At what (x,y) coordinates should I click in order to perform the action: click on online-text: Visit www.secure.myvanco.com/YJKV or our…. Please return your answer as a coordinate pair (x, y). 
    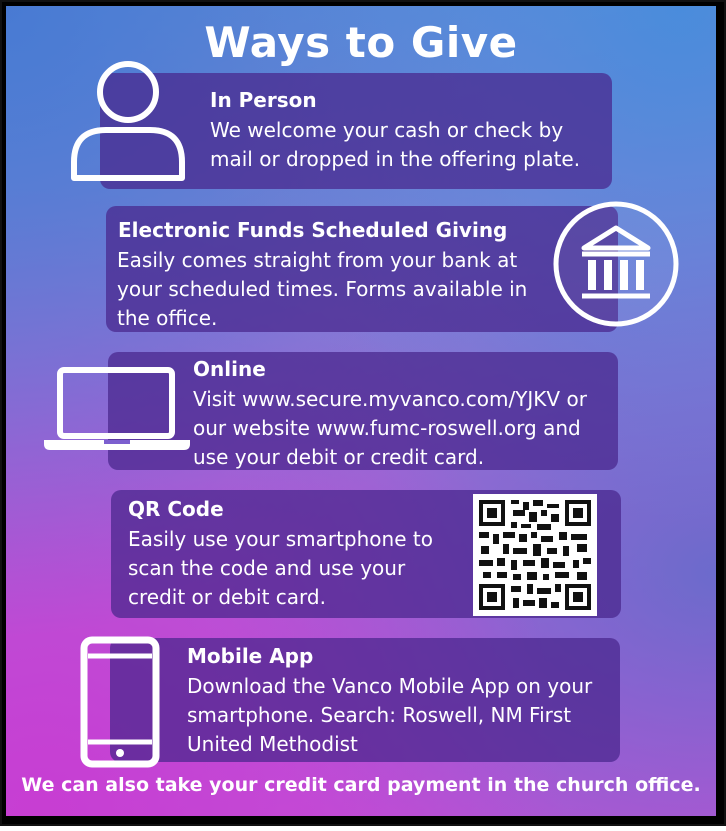
    Looking at the image, I should click on (390, 428).